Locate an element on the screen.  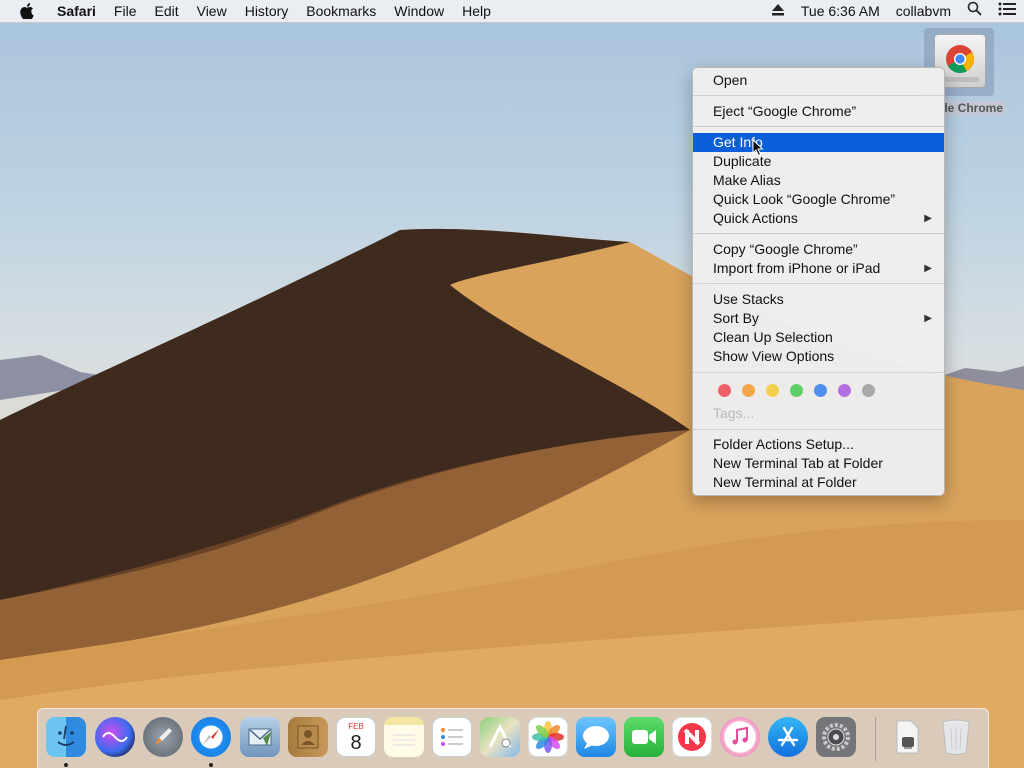
siri-icon is located at coordinates (115, 737).